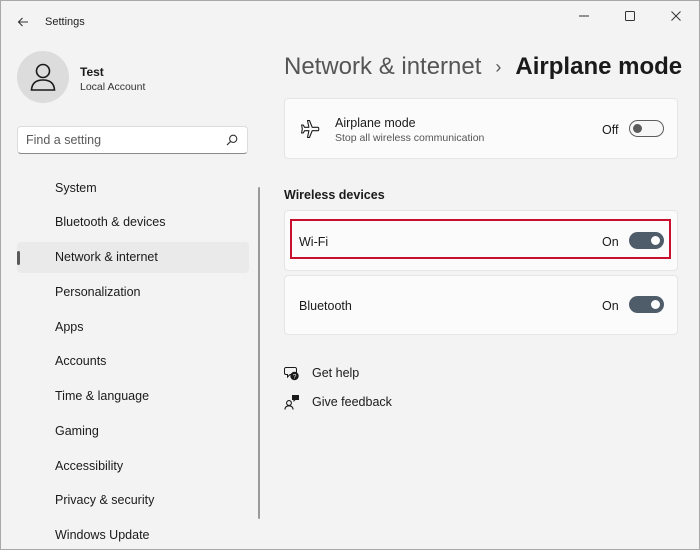 The image size is (700, 550). I want to click on help-icon: ?, so click(291, 373).